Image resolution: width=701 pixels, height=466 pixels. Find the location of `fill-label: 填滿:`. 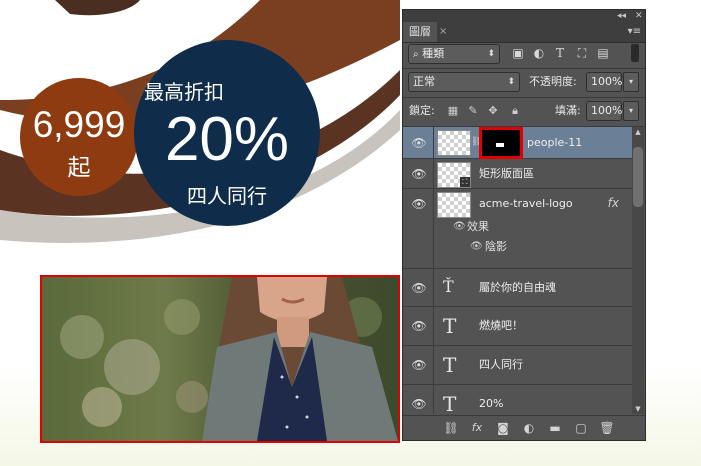

fill-label: 填滿: is located at coordinates (568, 110).